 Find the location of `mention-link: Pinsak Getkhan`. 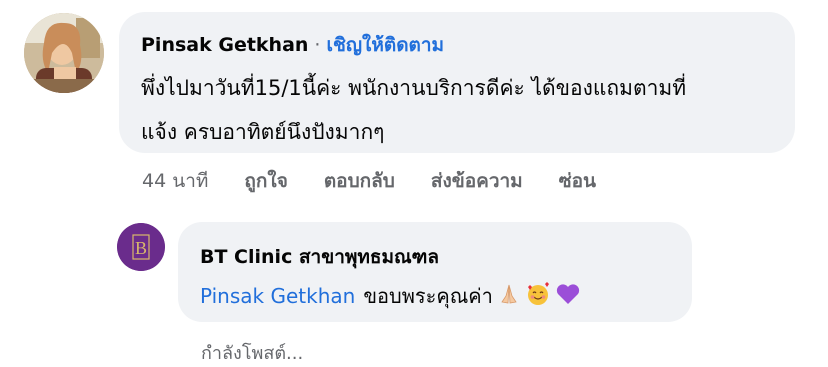

mention-link: Pinsak Getkhan is located at coordinates (277, 296).